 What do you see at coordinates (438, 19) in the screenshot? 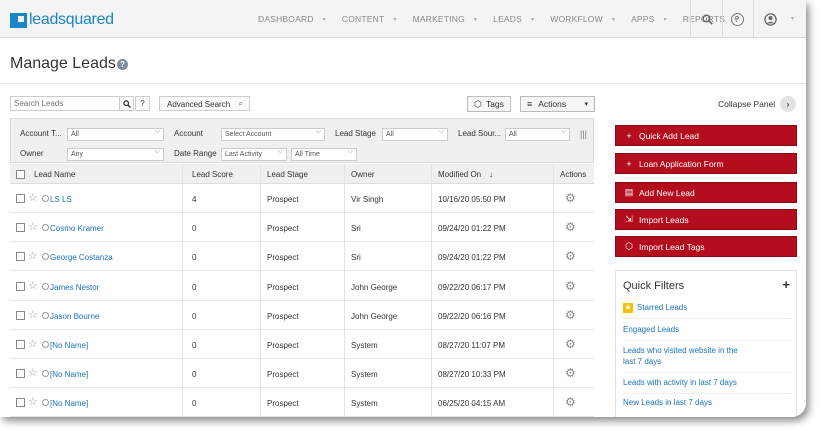
I see `nav-marketing-label: MARKETING` at bounding box center [438, 19].